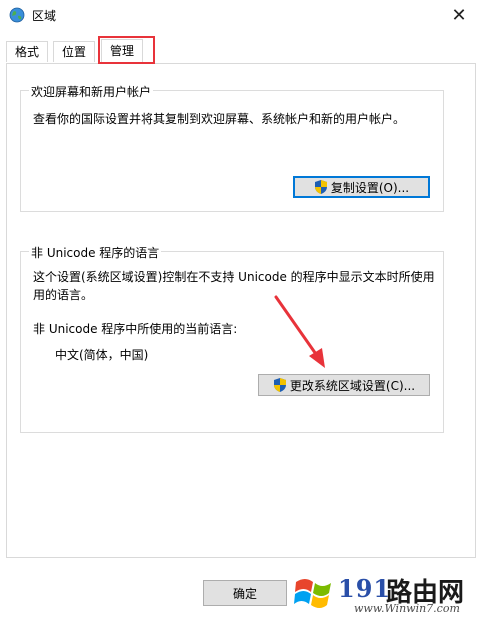 This screenshot has width=482, height=617. Describe the element at coordinates (44, 16) in the screenshot. I see `window-title: 区域` at that location.